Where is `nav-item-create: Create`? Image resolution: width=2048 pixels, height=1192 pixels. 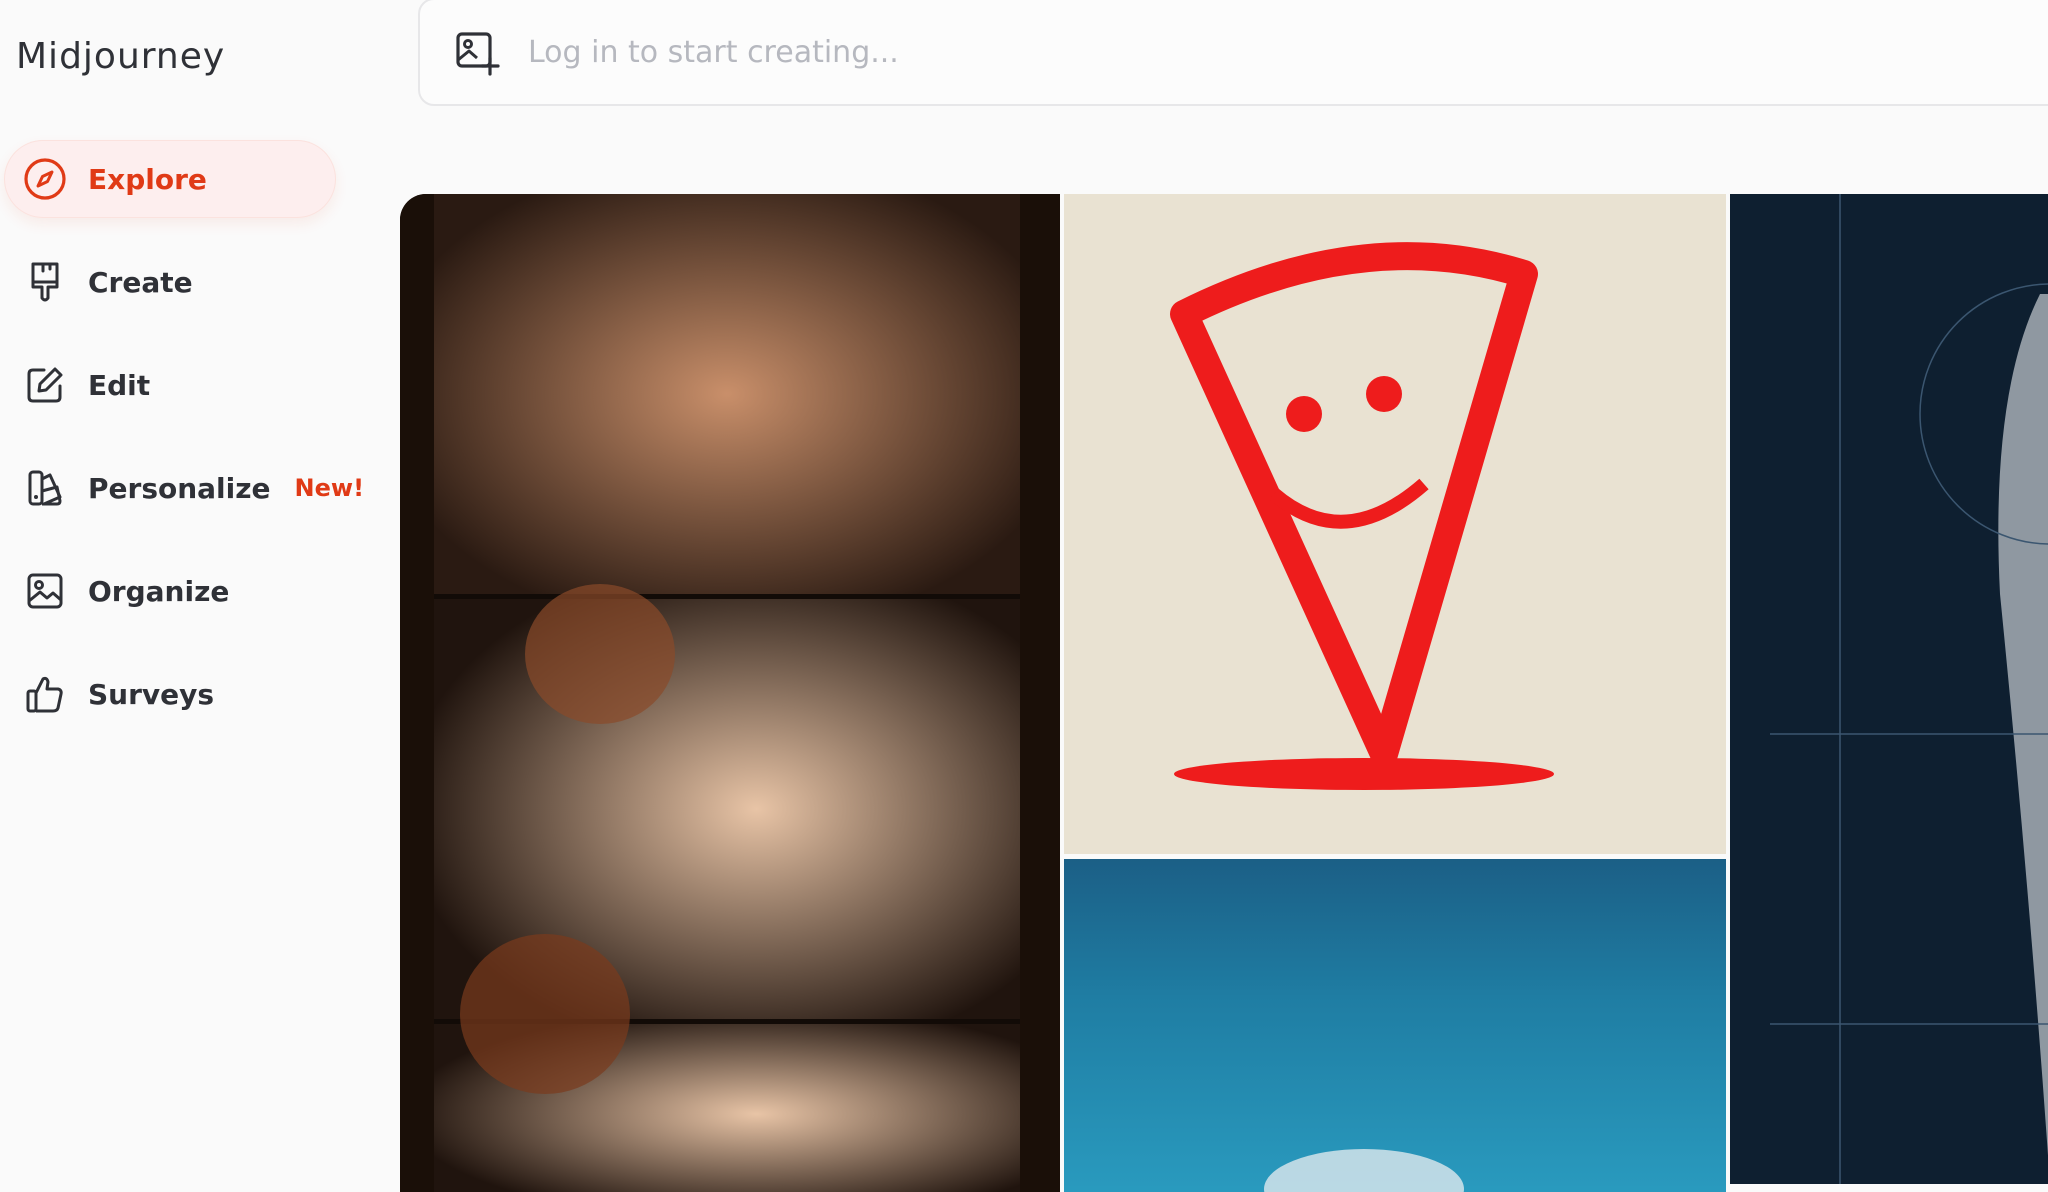 nav-item-create: Create is located at coordinates (170, 282).